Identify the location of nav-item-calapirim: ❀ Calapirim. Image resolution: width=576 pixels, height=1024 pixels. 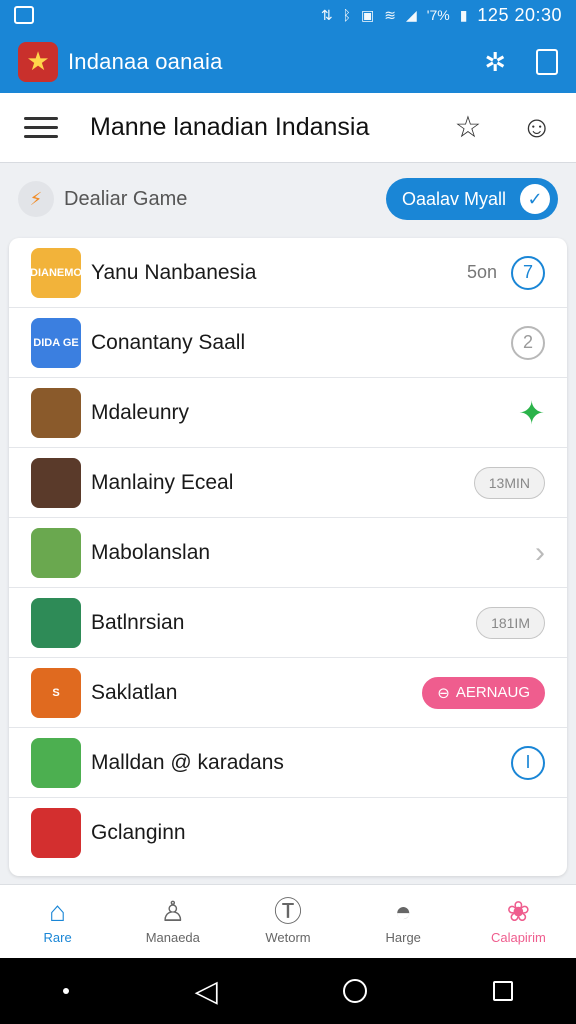
(518, 921).